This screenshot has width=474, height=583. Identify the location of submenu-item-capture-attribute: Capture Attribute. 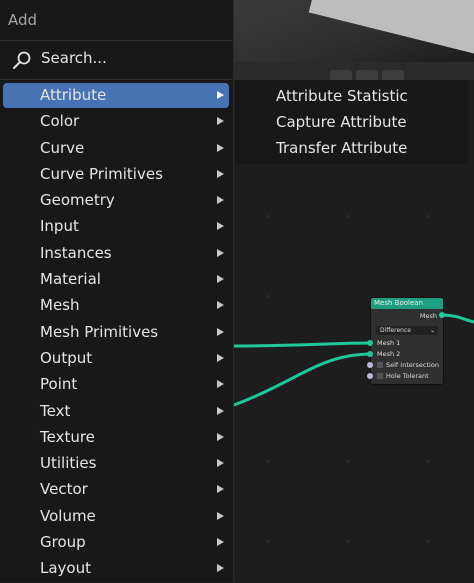
(341, 122).